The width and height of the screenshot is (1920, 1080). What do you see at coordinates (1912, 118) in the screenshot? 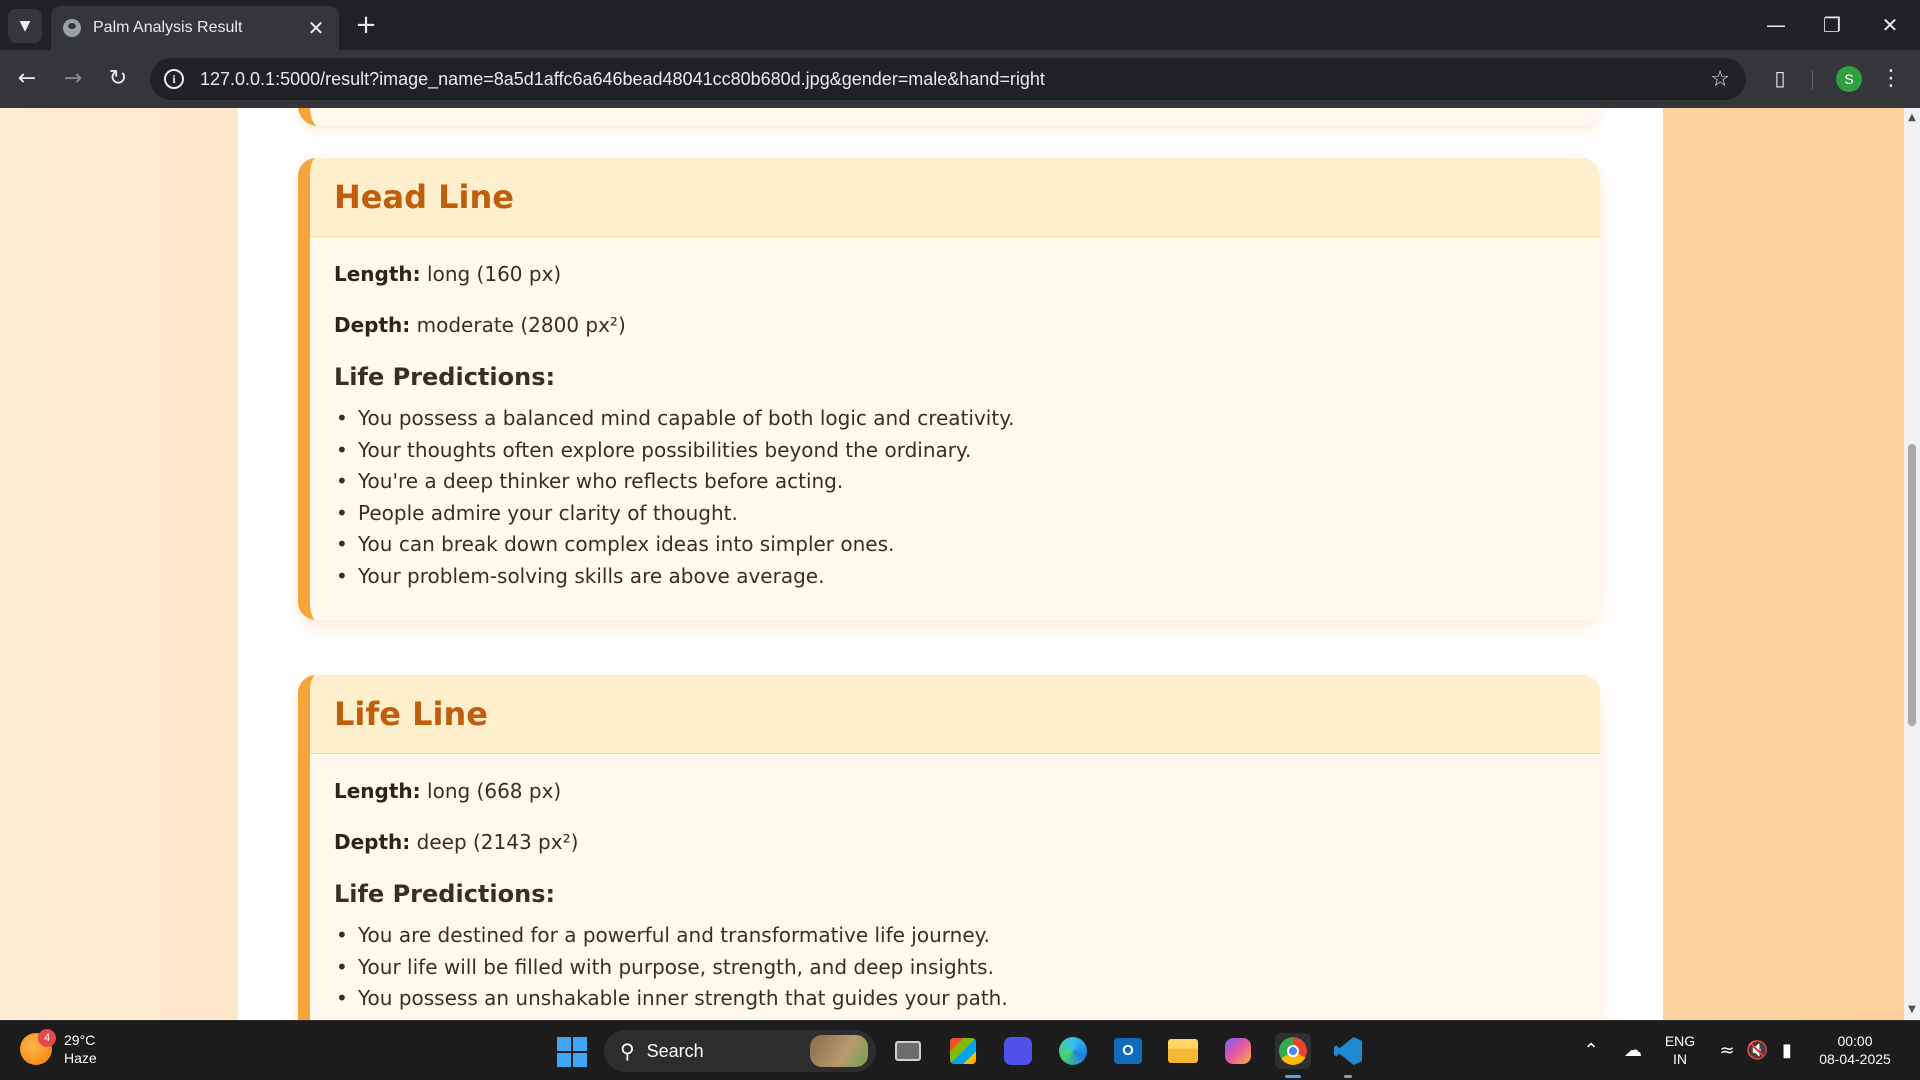
I see `scroll-up-icon: ▲` at bounding box center [1912, 118].